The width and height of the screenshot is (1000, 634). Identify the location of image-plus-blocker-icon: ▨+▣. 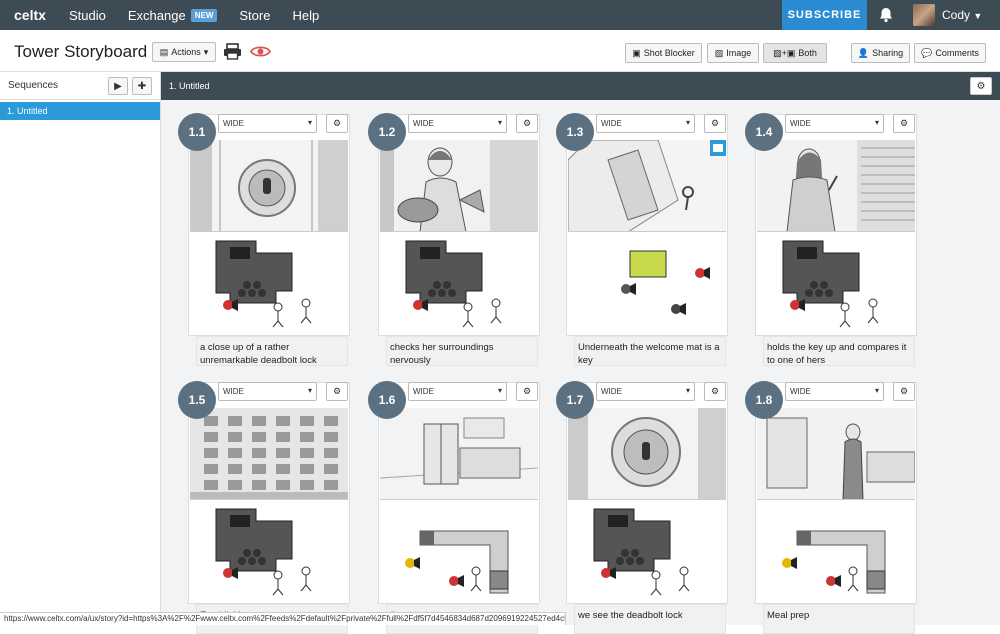
(784, 52).